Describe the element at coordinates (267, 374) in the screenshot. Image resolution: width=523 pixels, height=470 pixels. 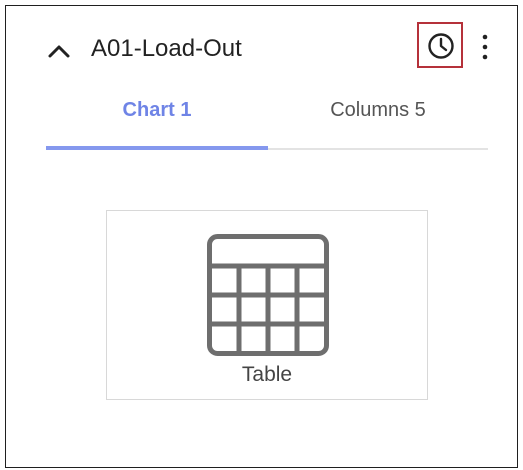
I see `table-option-label: Table` at that location.